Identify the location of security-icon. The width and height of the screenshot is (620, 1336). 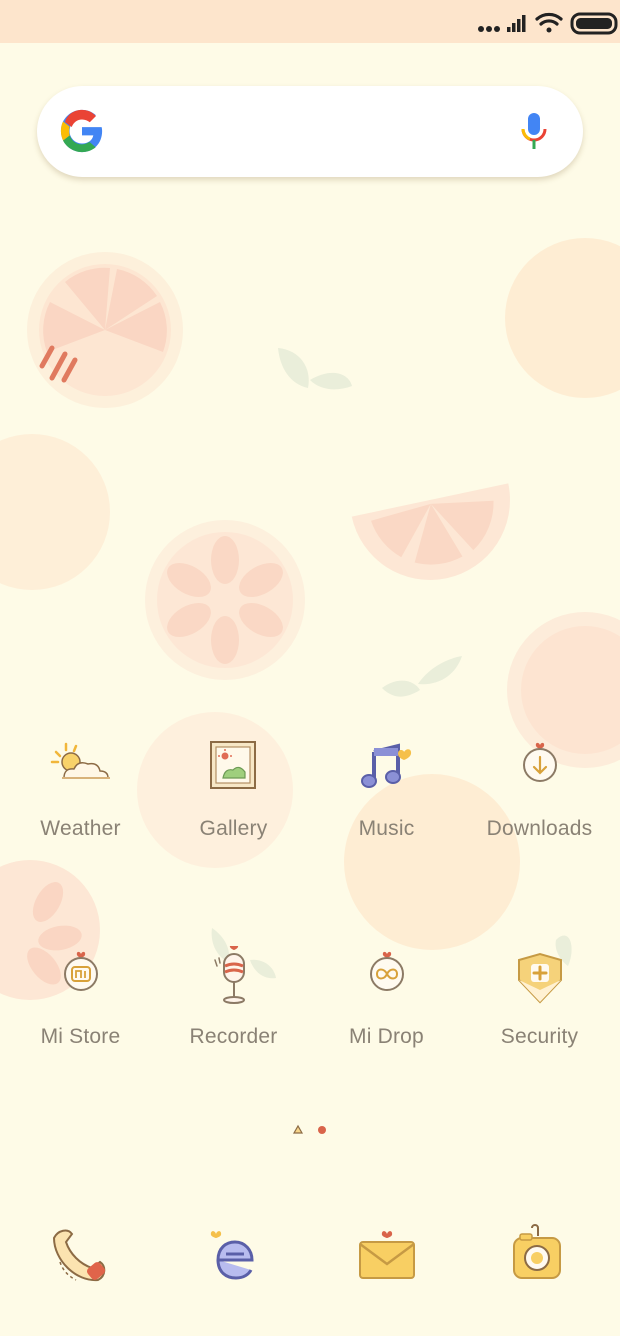
(540, 978).